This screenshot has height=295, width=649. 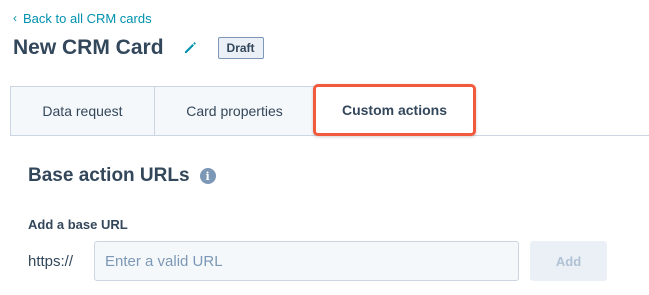 I want to click on tab-custom-actions: Custom actions, so click(x=394, y=110).